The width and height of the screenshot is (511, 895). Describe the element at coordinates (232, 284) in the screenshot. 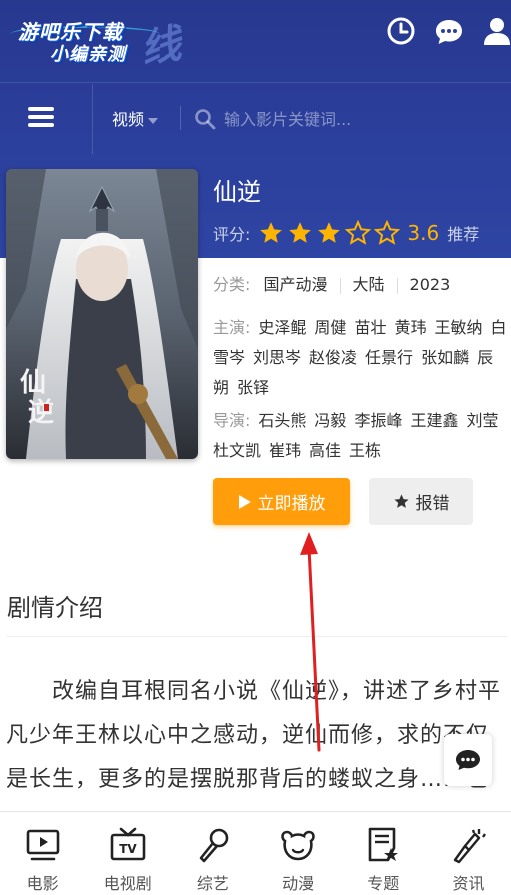

I see `category-label: 分类:` at that location.